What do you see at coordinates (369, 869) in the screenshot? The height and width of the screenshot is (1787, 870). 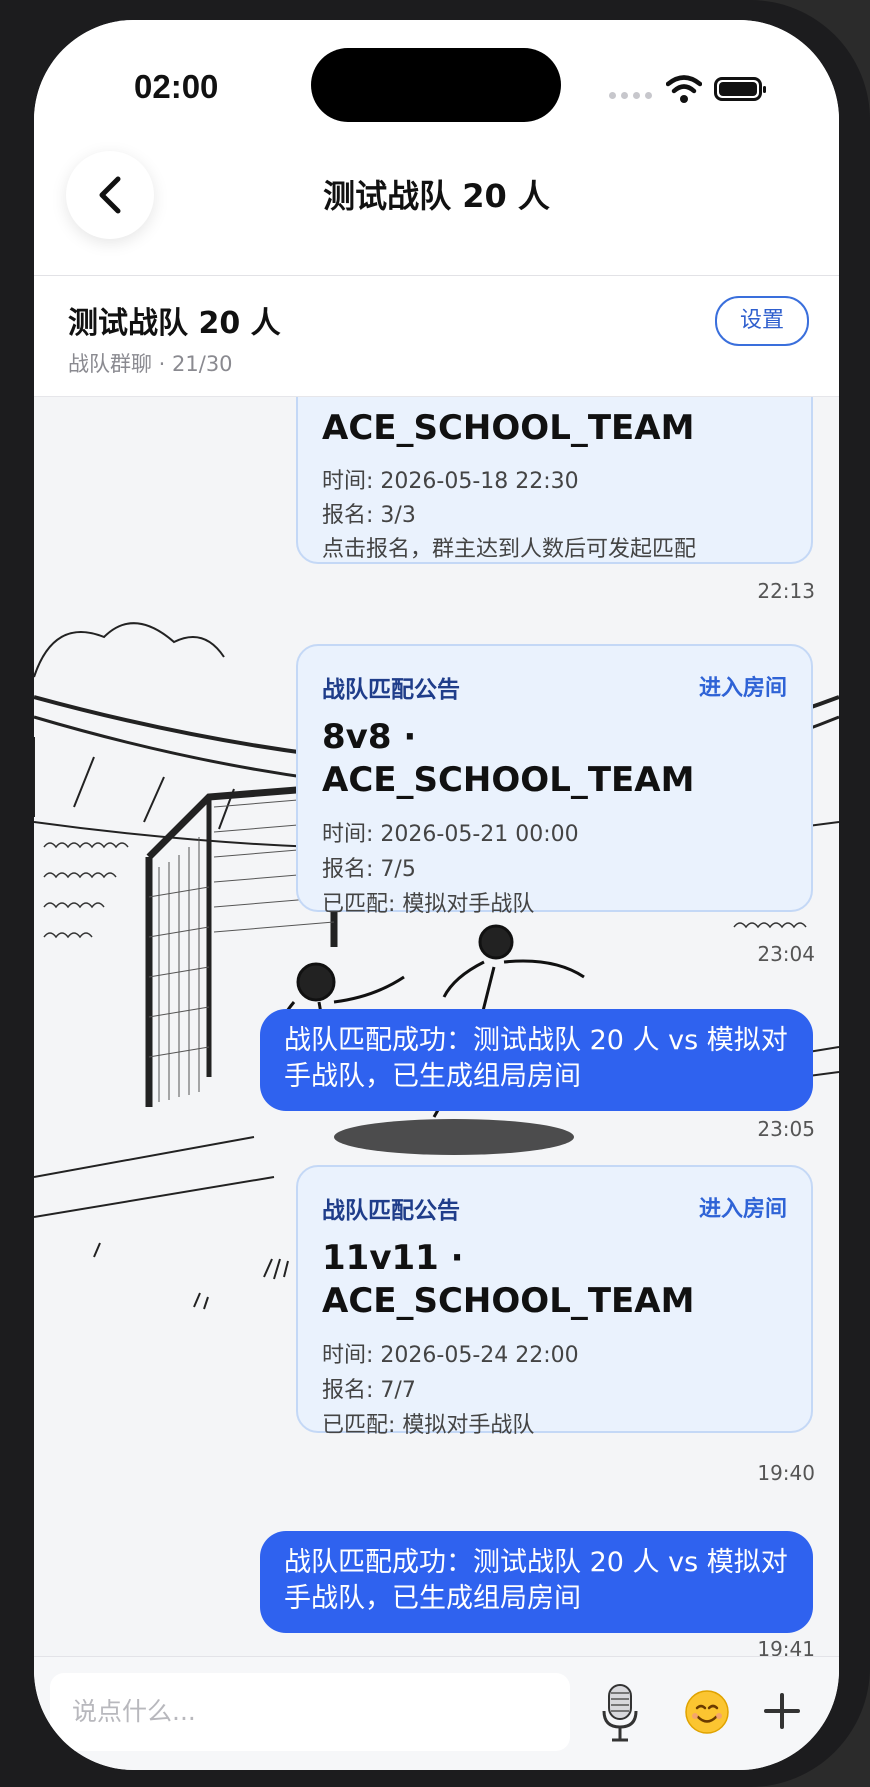 I see `card-signup: 报名: 7/5` at bounding box center [369, 869].